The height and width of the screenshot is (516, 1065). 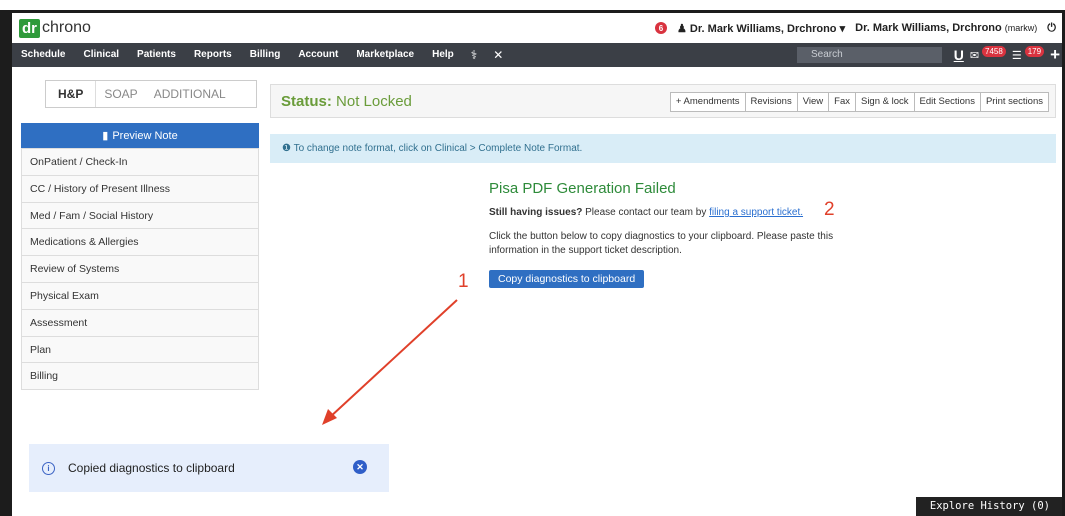 I want to click on drchrono-logo: dr chrono, so click(x=55, y=28).